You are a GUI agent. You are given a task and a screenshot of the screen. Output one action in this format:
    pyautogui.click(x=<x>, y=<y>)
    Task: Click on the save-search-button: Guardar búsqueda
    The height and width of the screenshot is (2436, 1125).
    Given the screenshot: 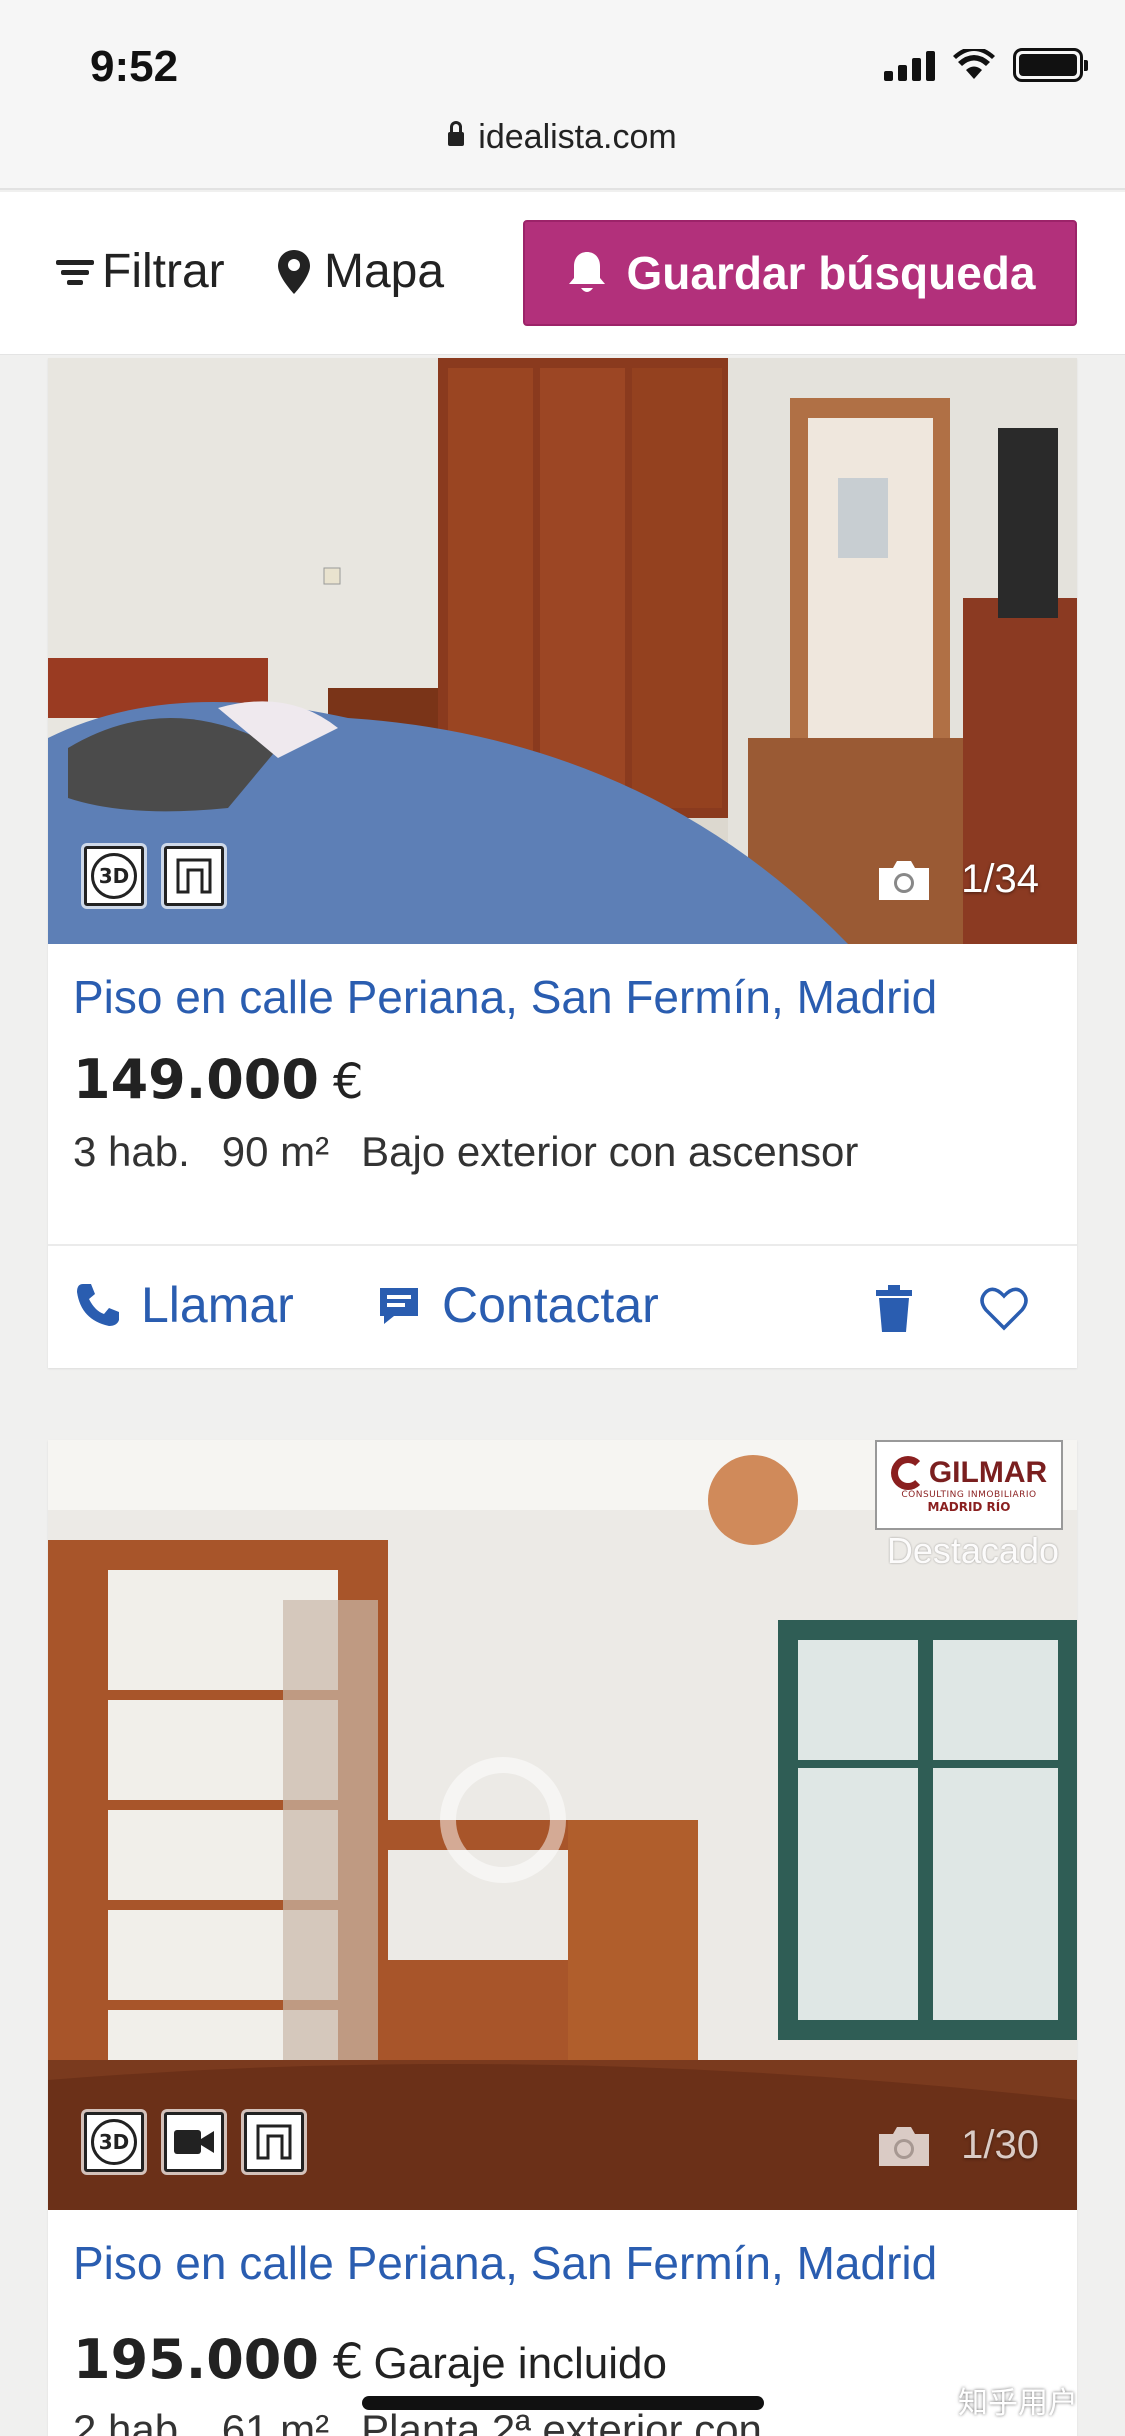 What is the action you would take?
    pyautogui.click(x=800, y=273)
    